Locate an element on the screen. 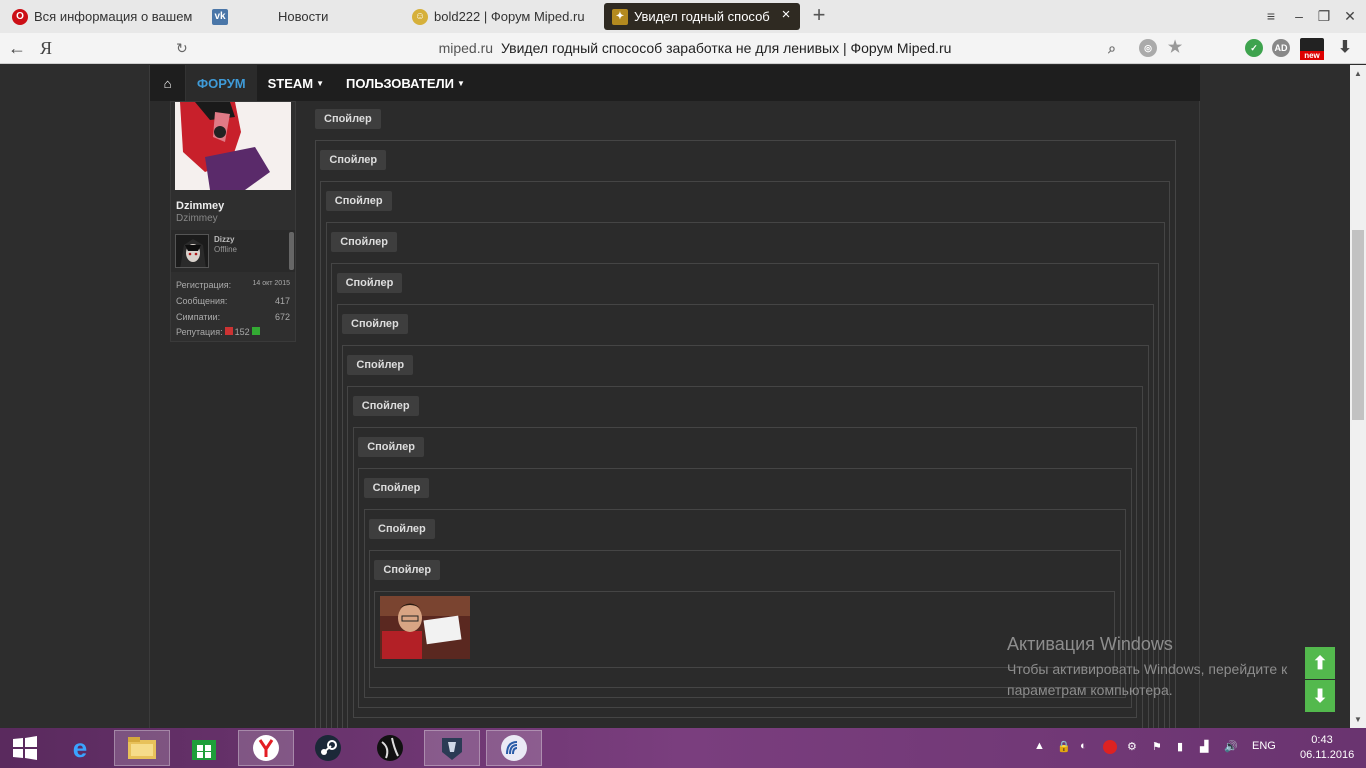  close-tab-icon: × is located at coordinates (786, 15).